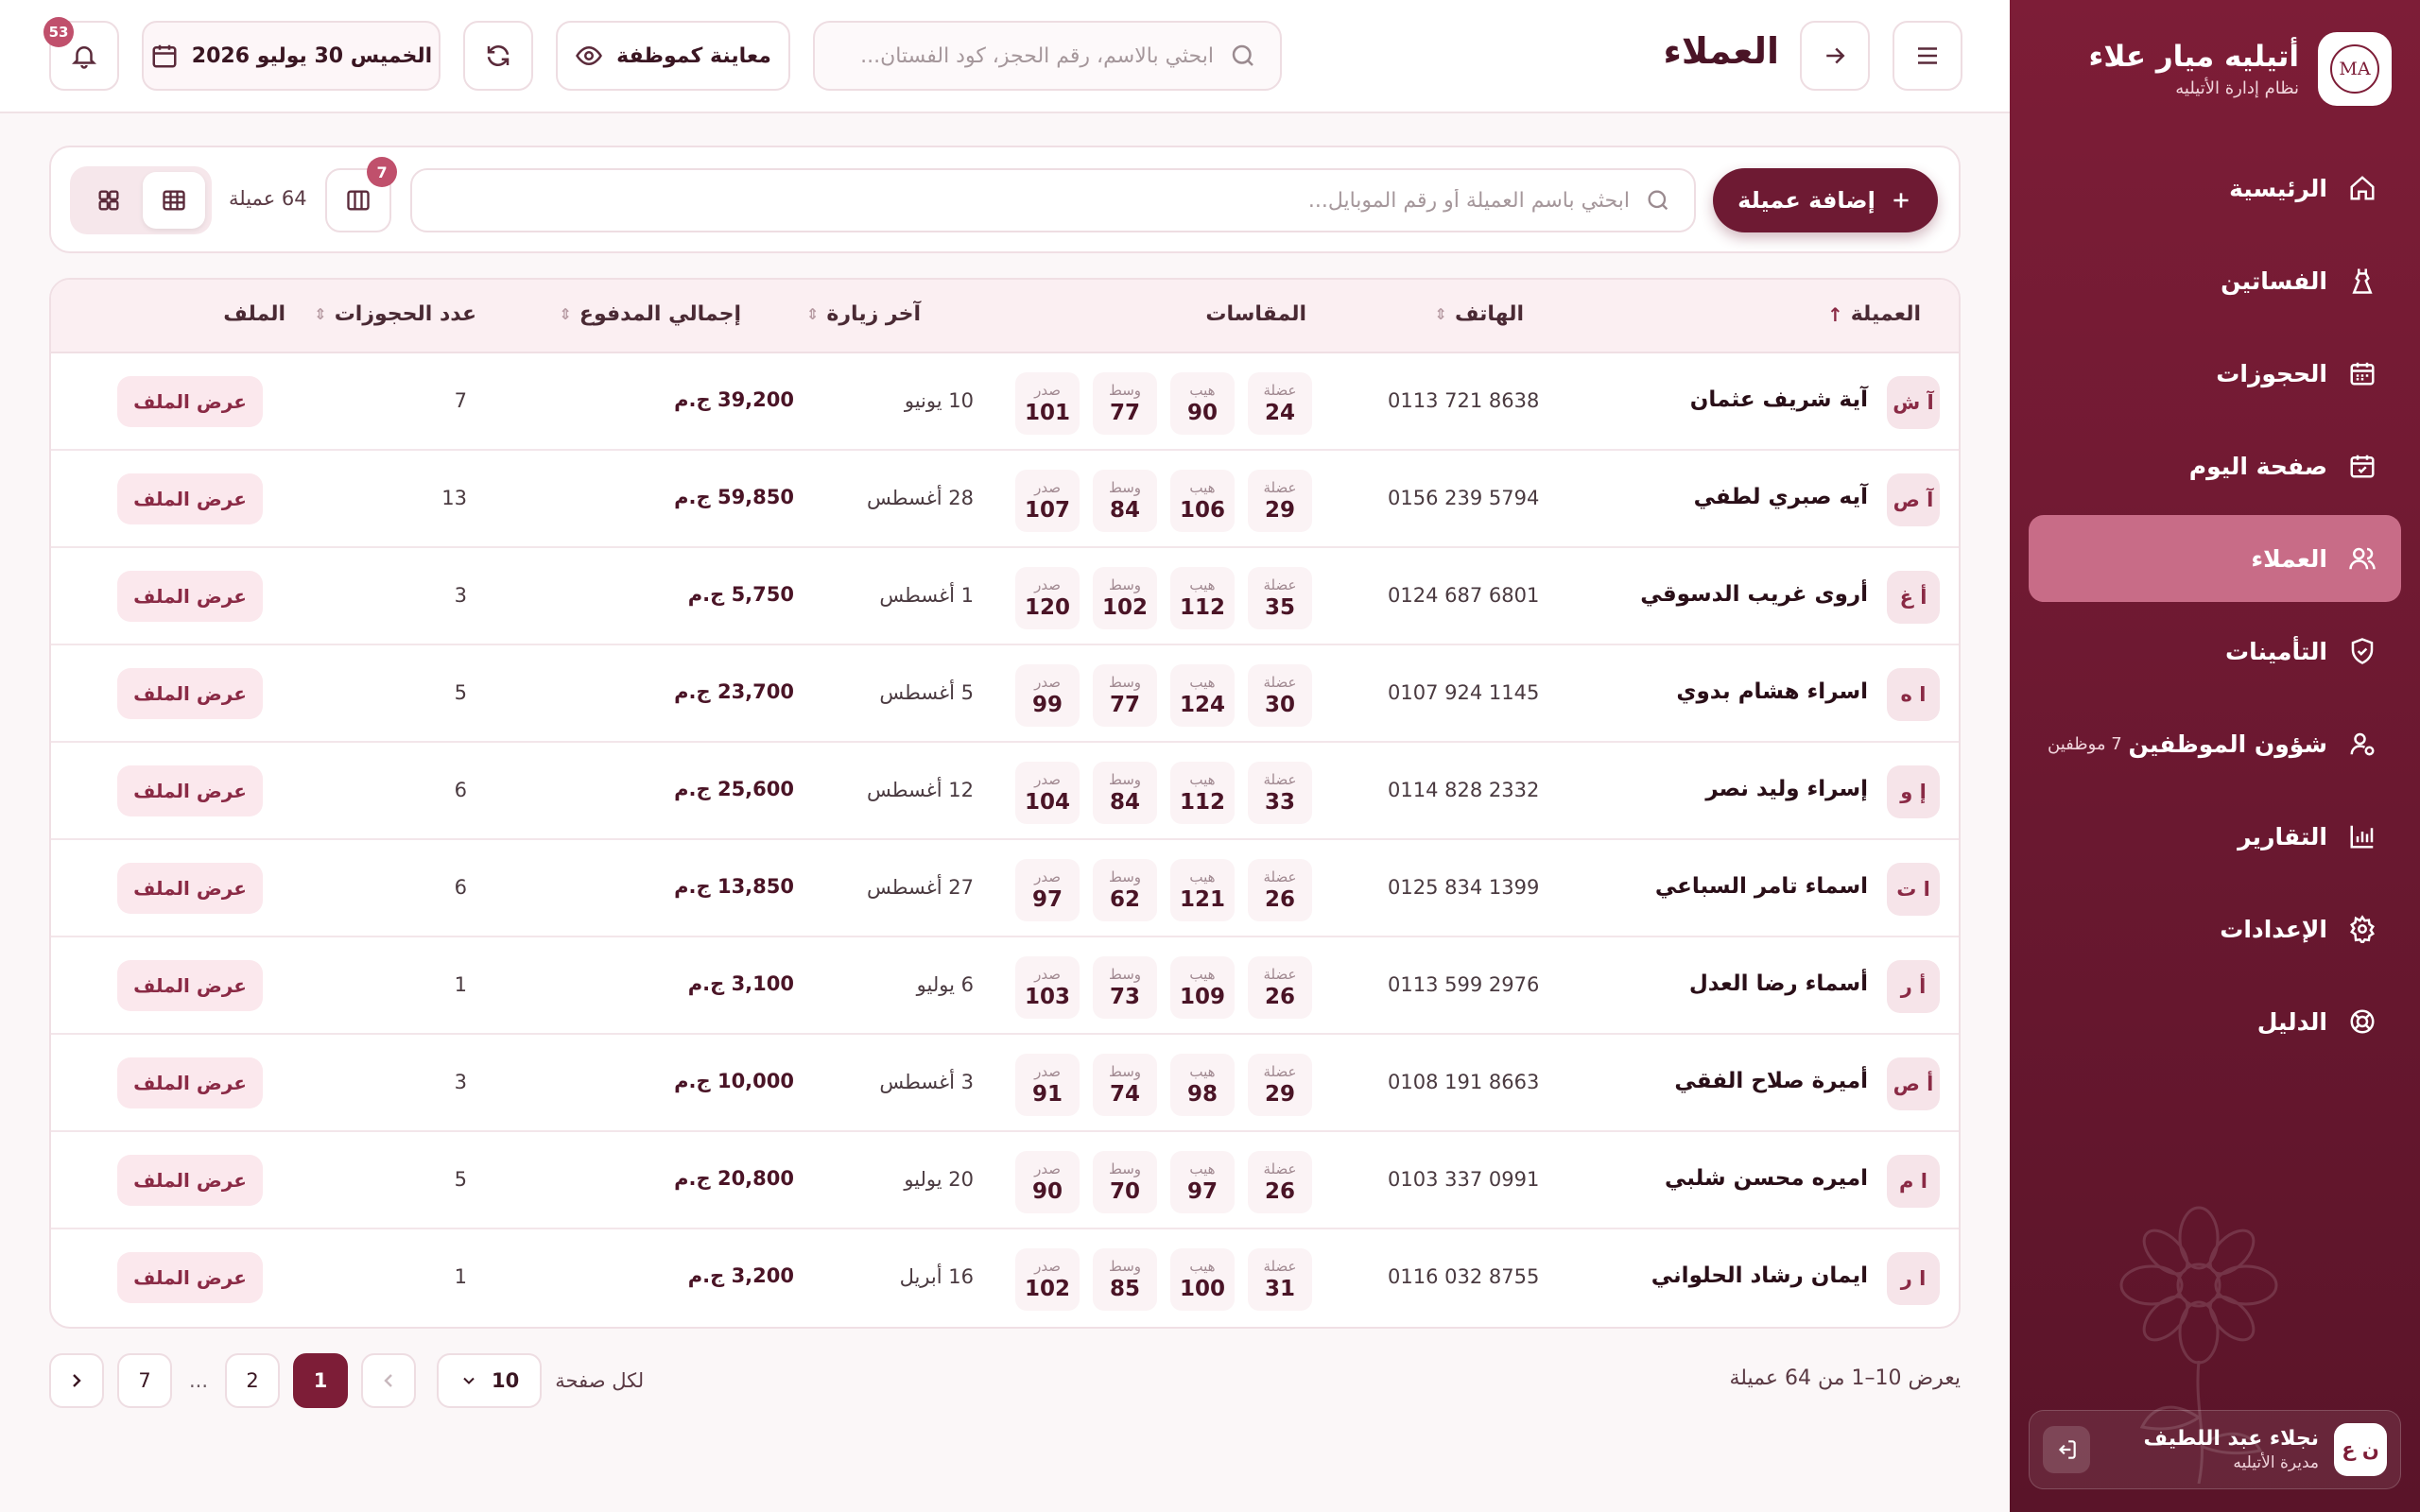  I want to click on sidebar-item-deposits: التأمينات, so click(2215, 651).